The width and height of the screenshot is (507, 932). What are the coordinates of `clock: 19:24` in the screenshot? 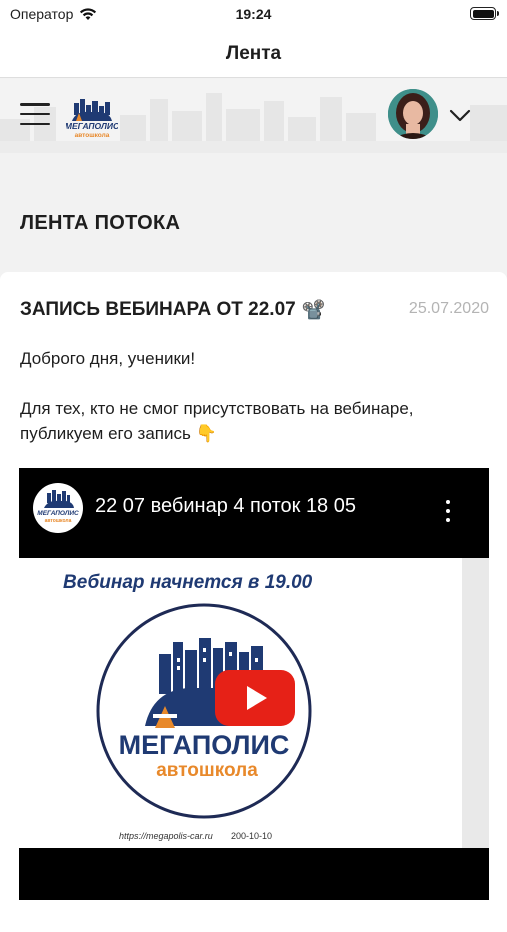 It's located at (253, 14).